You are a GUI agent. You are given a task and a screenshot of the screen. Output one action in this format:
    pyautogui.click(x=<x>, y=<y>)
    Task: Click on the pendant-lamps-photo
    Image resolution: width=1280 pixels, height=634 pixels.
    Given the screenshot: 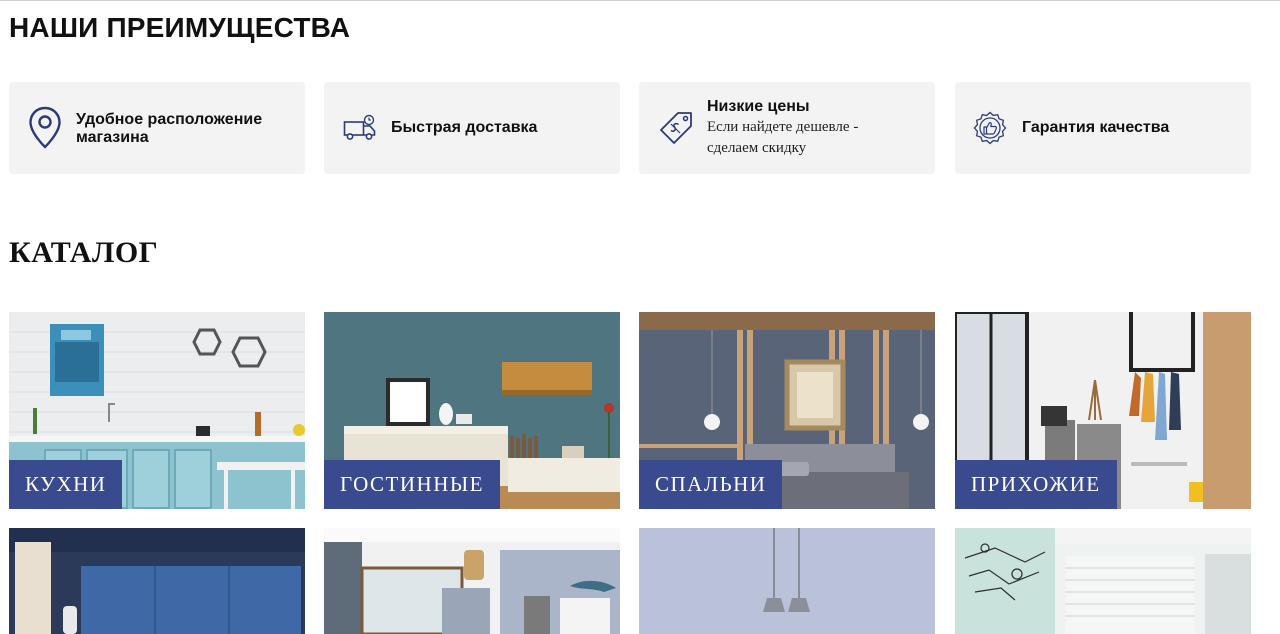 What is the action you would take?
    pyautogui.click(x=787, y=581)
    